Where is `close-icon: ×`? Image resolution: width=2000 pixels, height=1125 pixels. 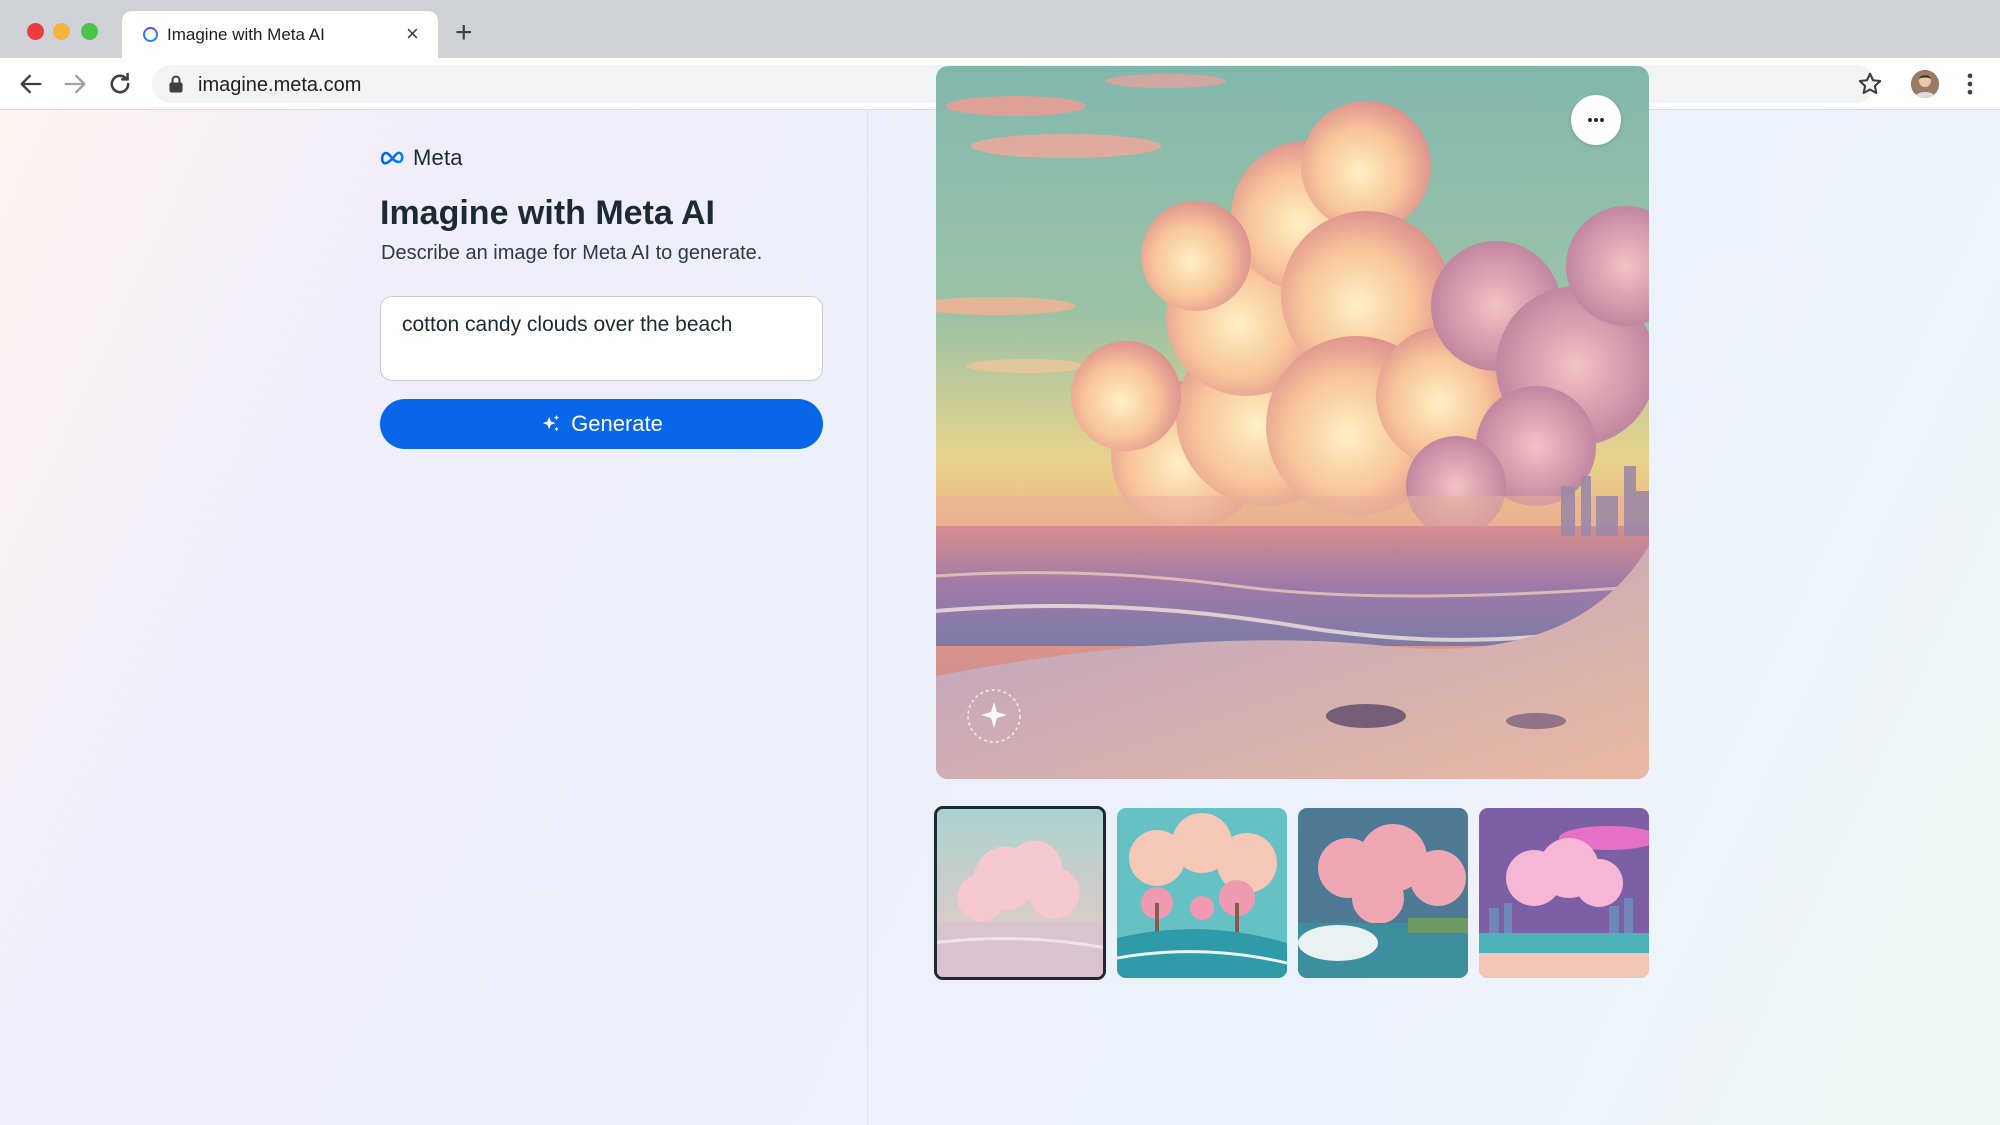 close-icon: × is located at coordinates (412, 34).